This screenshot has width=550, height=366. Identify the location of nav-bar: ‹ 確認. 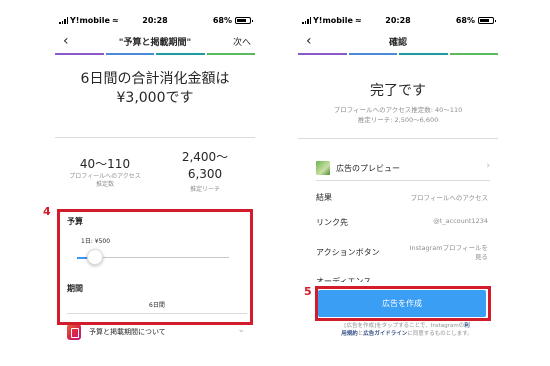
(398, 42).